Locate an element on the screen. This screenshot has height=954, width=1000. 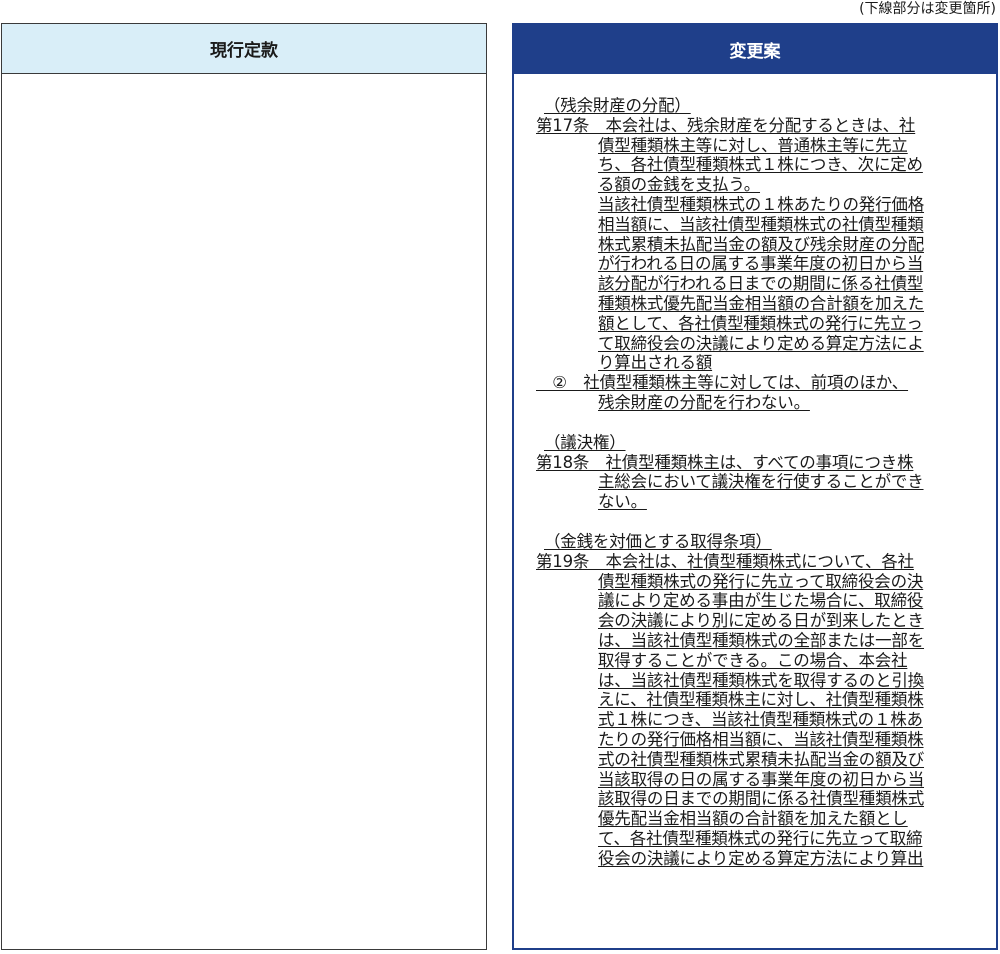
underlined-text: 当該社債型種類株式の１株あたりの発行価格 is located at coordinates (761, 204).